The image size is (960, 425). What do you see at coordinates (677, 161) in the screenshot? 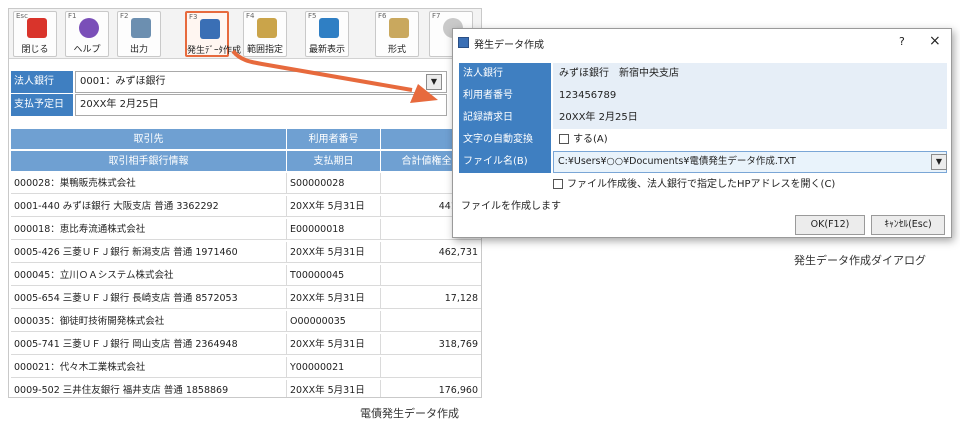
I see `file-value: C:¥Users¥○○¥Documents¥電債発生データ作成.TXT` at bounding box center [677, 161].